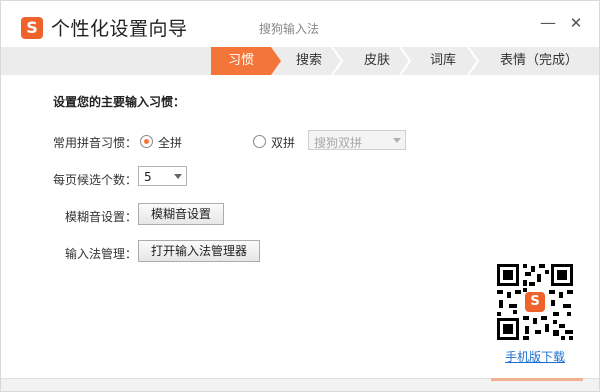 The image size is (600, 392). Describe the element at coordinates (548, 23) in the screenshot. I see `minimize-button: —` at that location.